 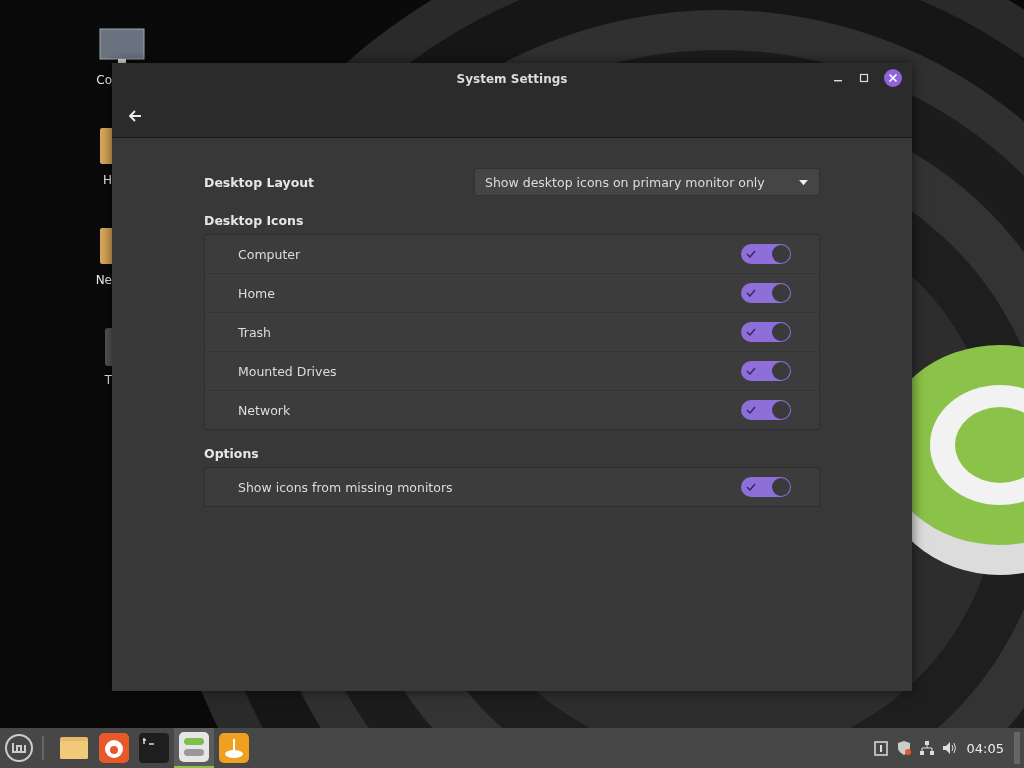 I want to click on setting-label: Mounted Drives, so click(x=287, y=371).